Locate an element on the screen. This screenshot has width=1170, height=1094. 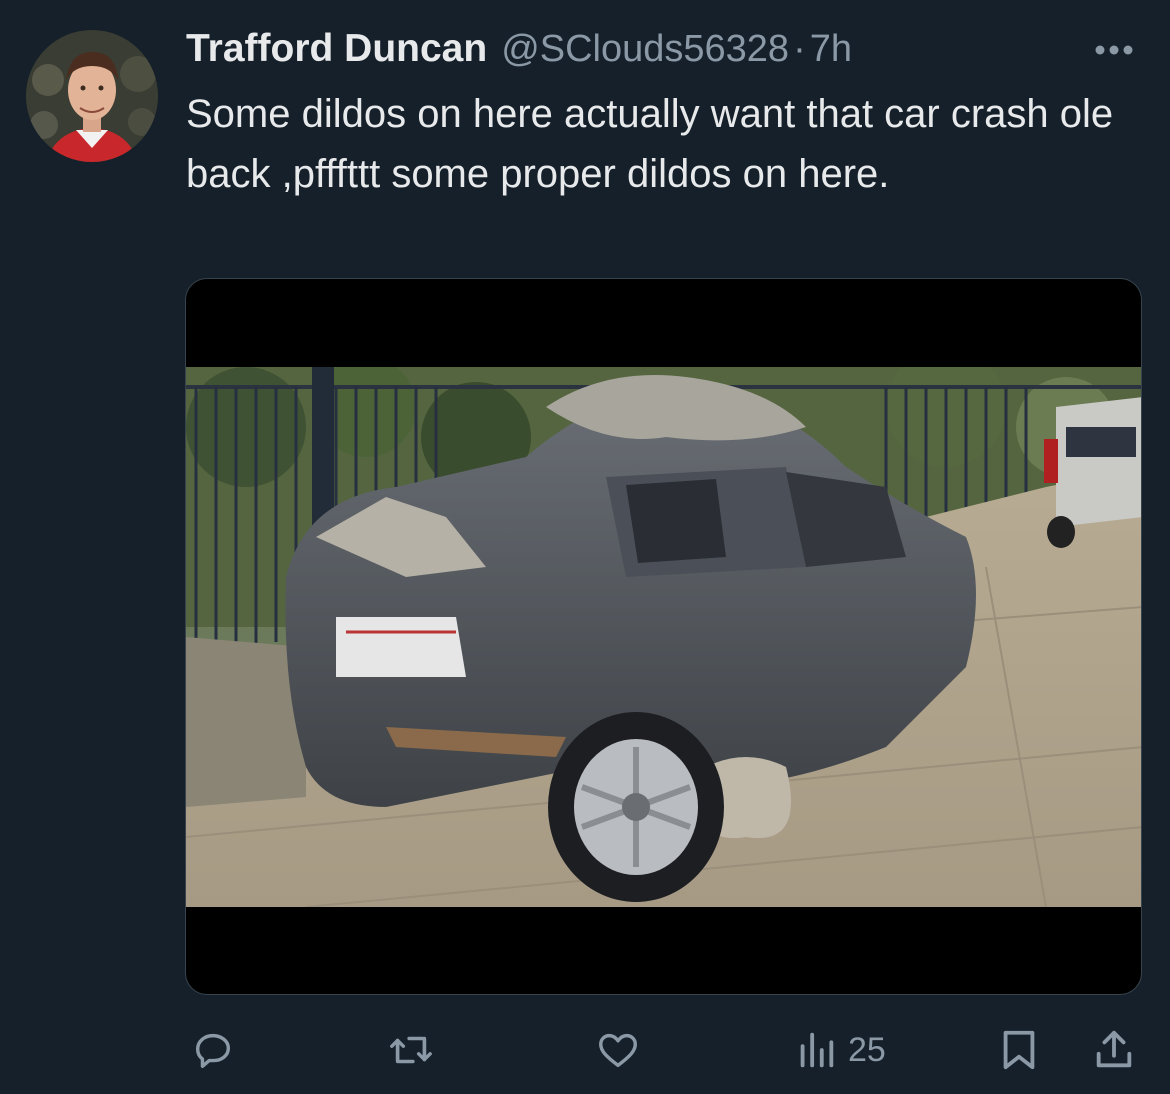
reply-button is located at coordinates (213, 1050).